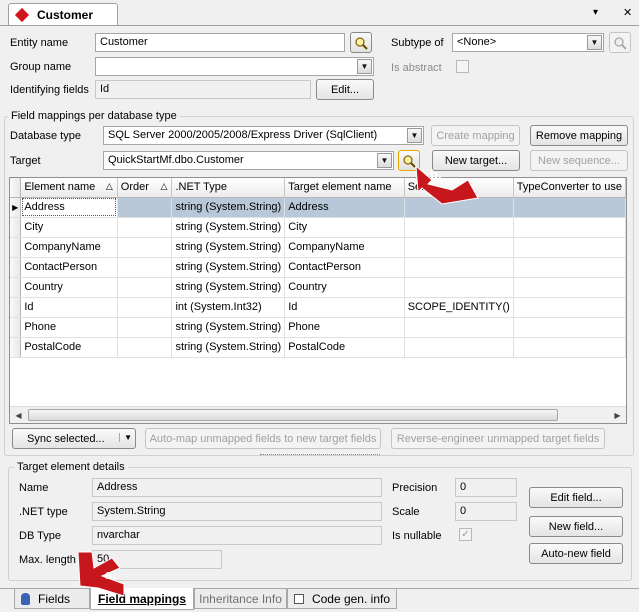  Describe the element at coordinates (475, 135) in the screenshot. I see `create-mapping-button: Create mapping` at that location.